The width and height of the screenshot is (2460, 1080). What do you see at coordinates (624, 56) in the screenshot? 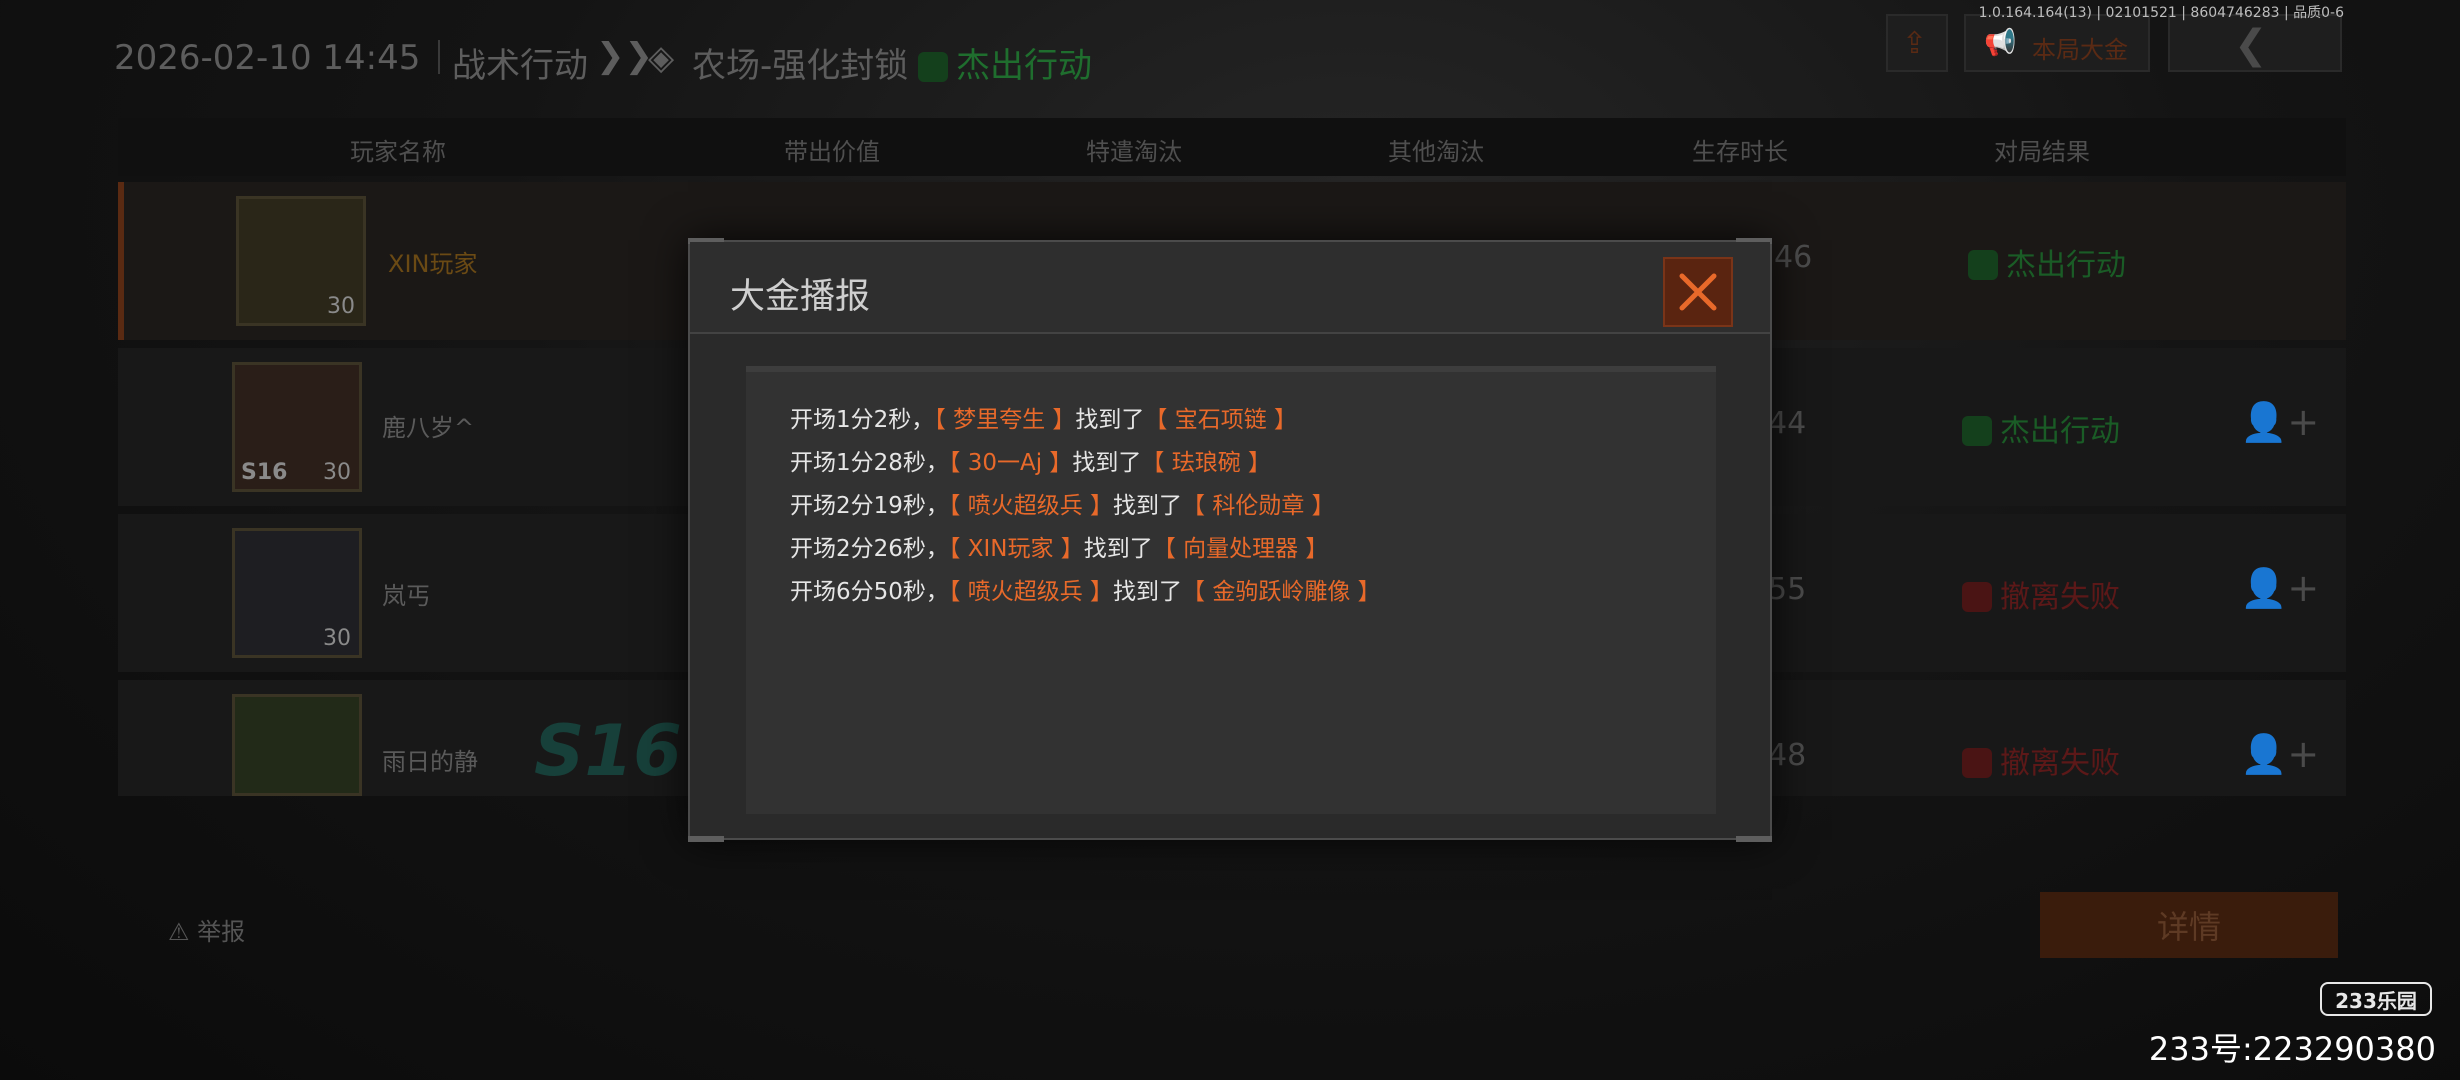
I see `chevron-right-icon: ❯❯` at bounding box center [624, 56].